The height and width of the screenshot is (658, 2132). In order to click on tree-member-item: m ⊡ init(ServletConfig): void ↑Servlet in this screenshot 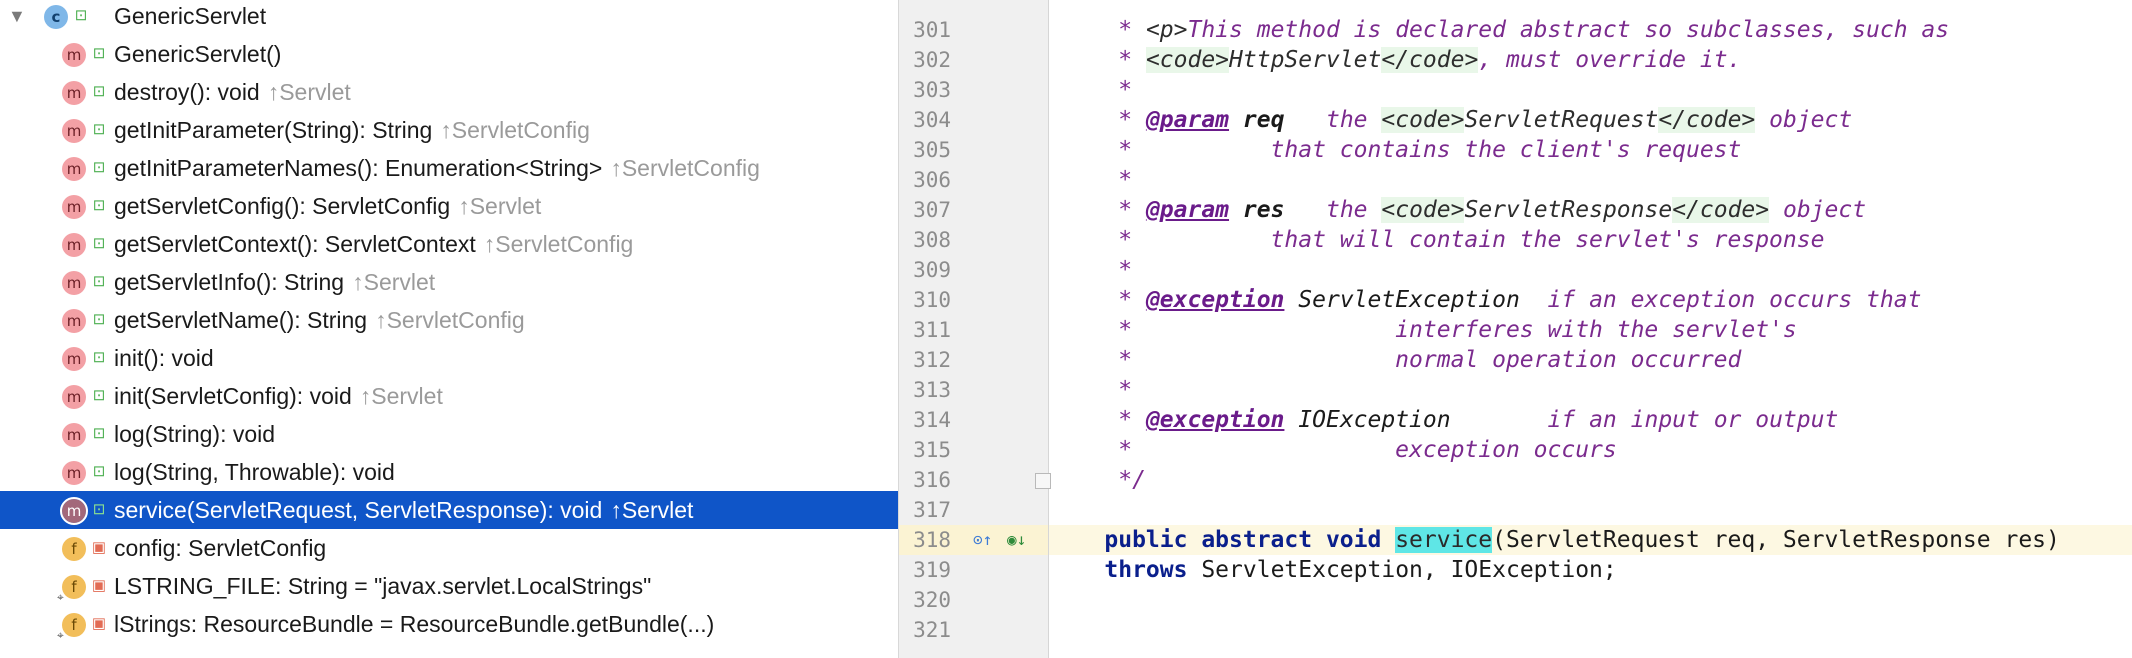, I will do `click(449, 396)`.